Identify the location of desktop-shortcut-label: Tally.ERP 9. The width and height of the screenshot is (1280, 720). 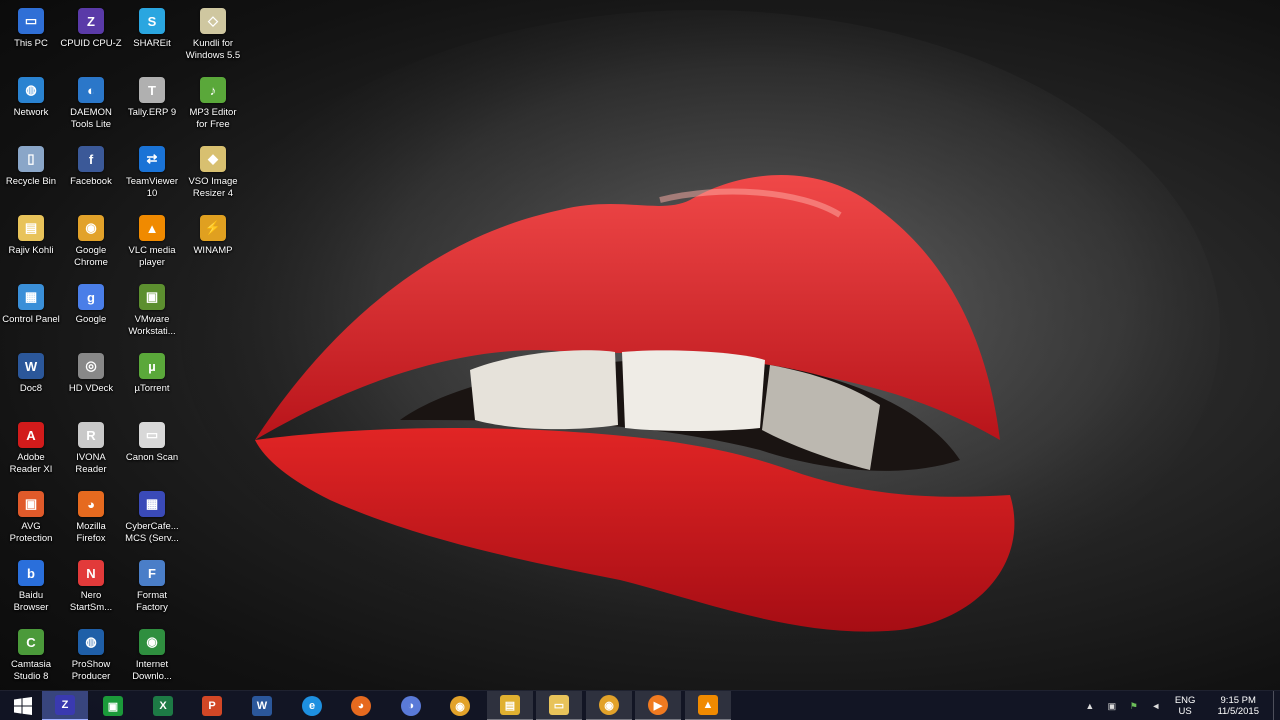
(152, 112).